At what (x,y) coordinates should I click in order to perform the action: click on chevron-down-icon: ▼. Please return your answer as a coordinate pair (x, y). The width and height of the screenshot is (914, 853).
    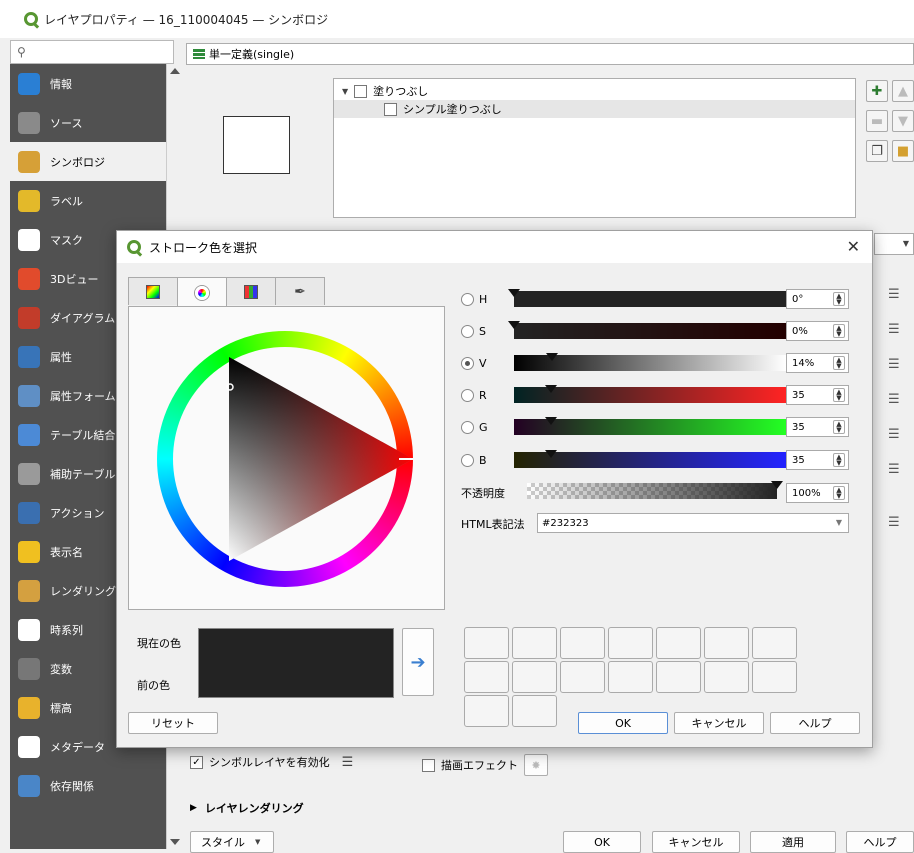
    Looking at the image, I should click on (839, 522).